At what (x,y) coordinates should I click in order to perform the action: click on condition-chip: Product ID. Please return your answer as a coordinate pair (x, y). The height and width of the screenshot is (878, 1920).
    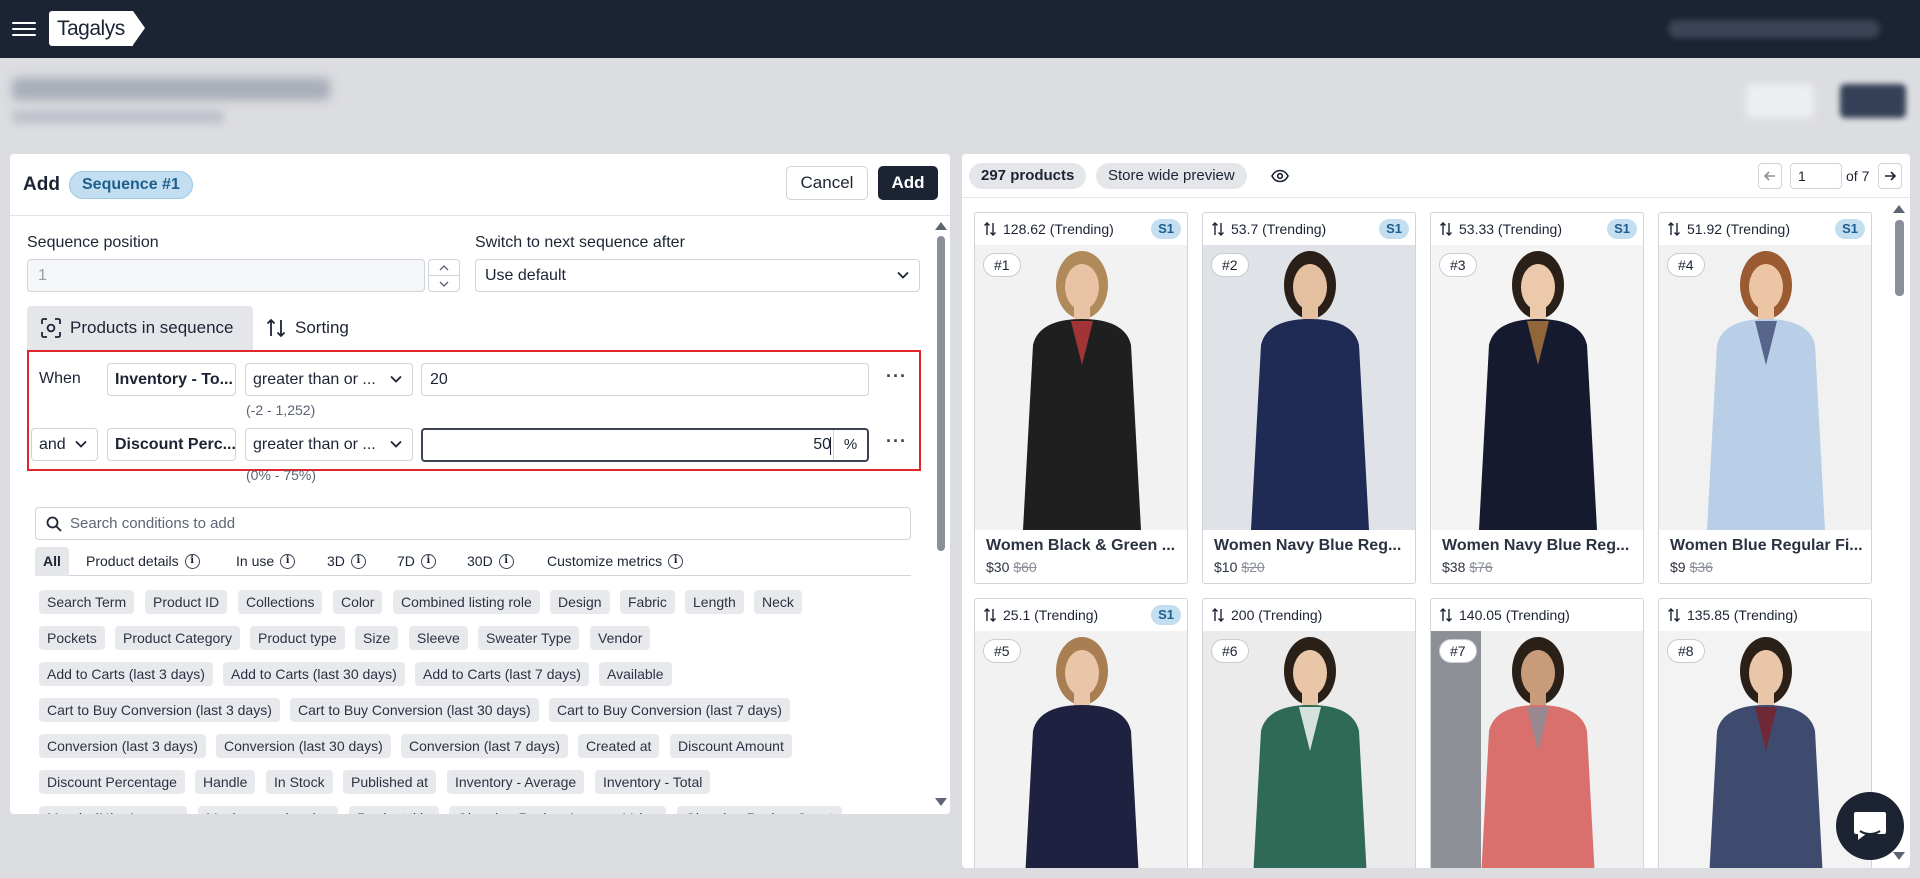
    Looking at the image, I should click on (186, 602).